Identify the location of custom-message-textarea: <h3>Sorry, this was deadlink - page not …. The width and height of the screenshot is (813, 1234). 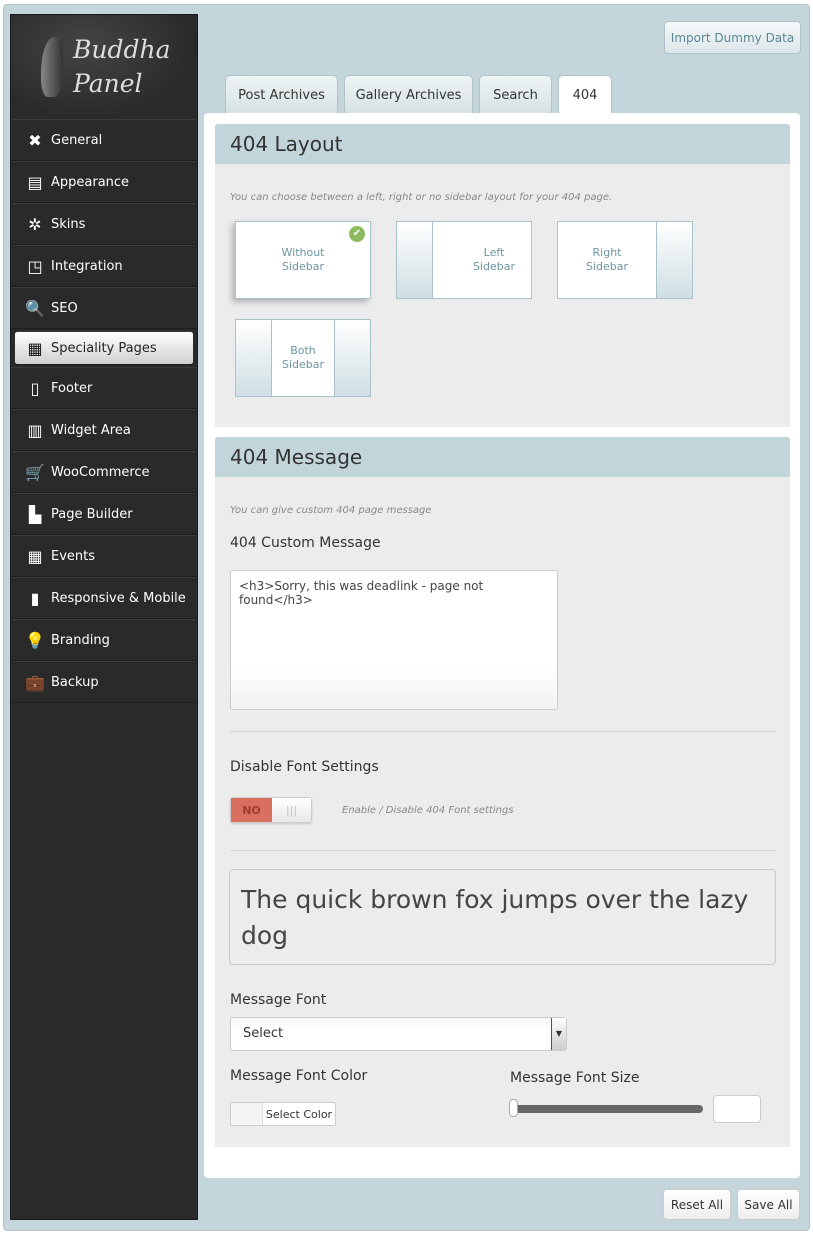
(394, 640).